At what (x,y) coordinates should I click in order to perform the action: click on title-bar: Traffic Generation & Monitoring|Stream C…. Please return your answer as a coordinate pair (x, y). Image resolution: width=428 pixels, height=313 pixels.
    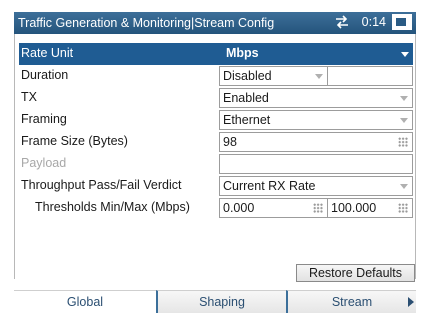
    Looking at the image, I should click on (215, 23).